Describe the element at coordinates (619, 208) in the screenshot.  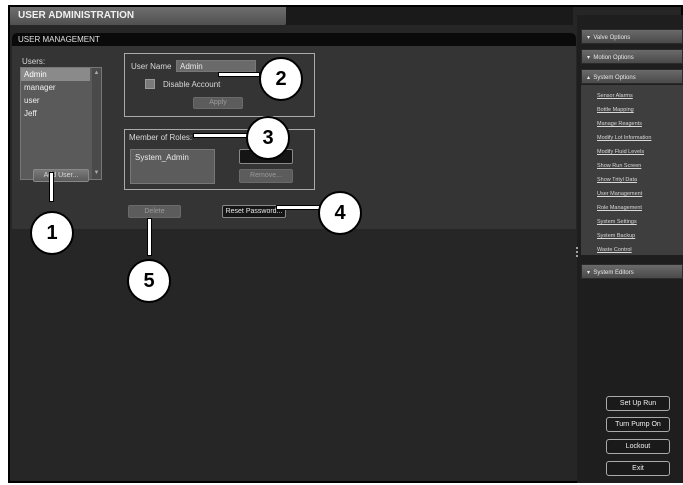
I see `sidebar-link: Role Management` at that location.